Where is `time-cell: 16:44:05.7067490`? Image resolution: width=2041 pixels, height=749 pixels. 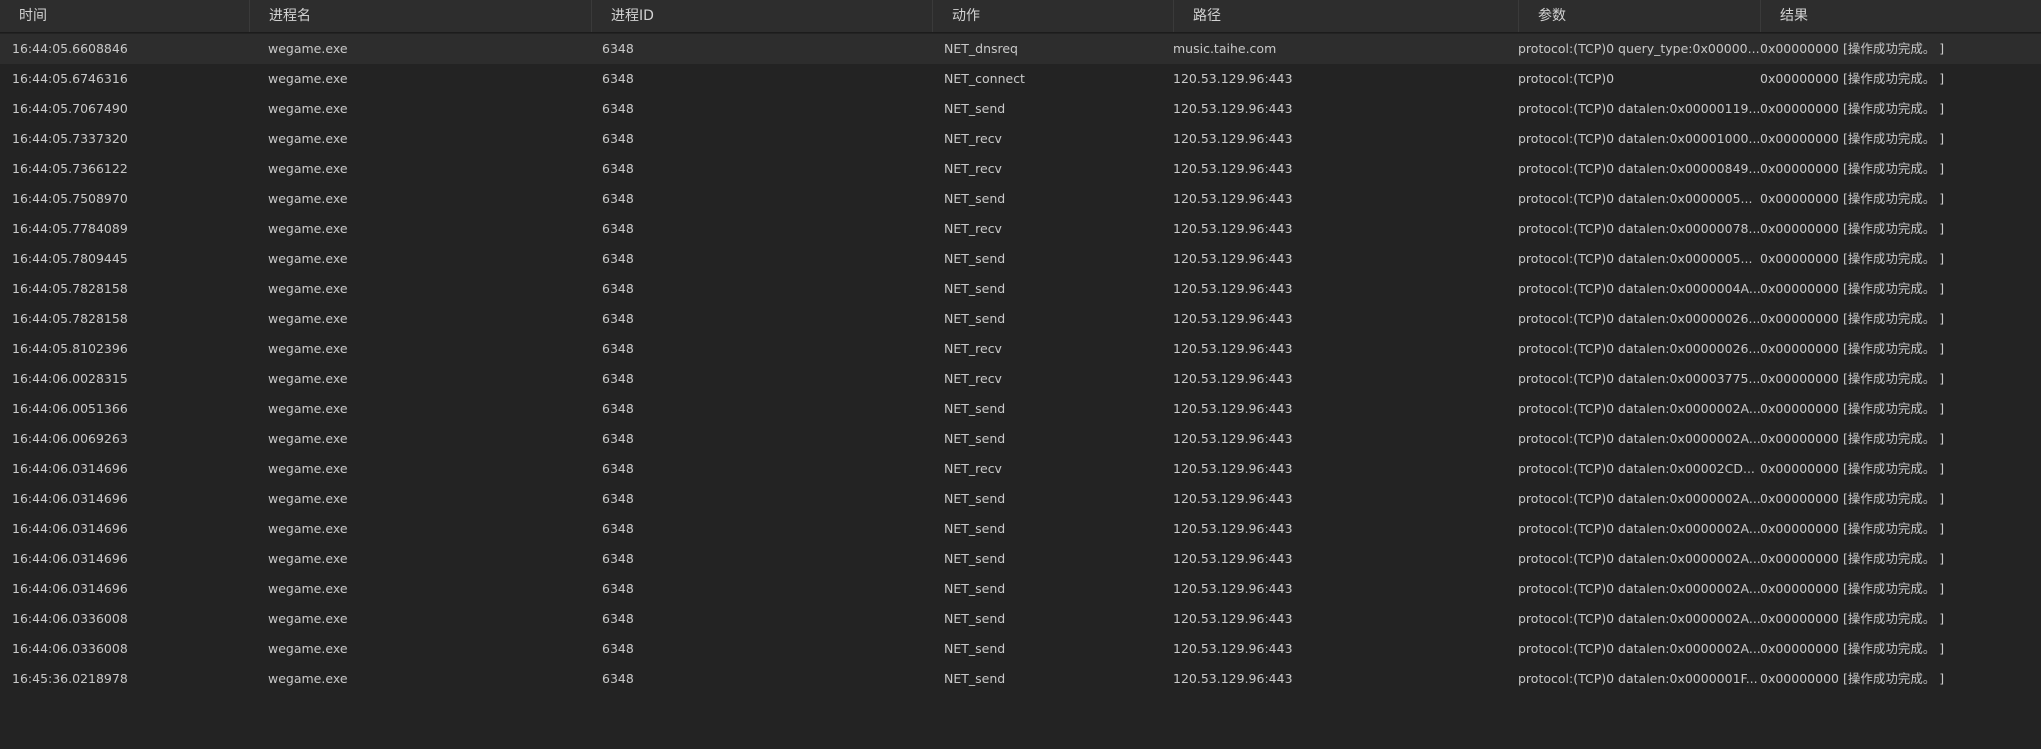 time-cell: 16:44:05.7067490 is located at coordinates (70, 108).